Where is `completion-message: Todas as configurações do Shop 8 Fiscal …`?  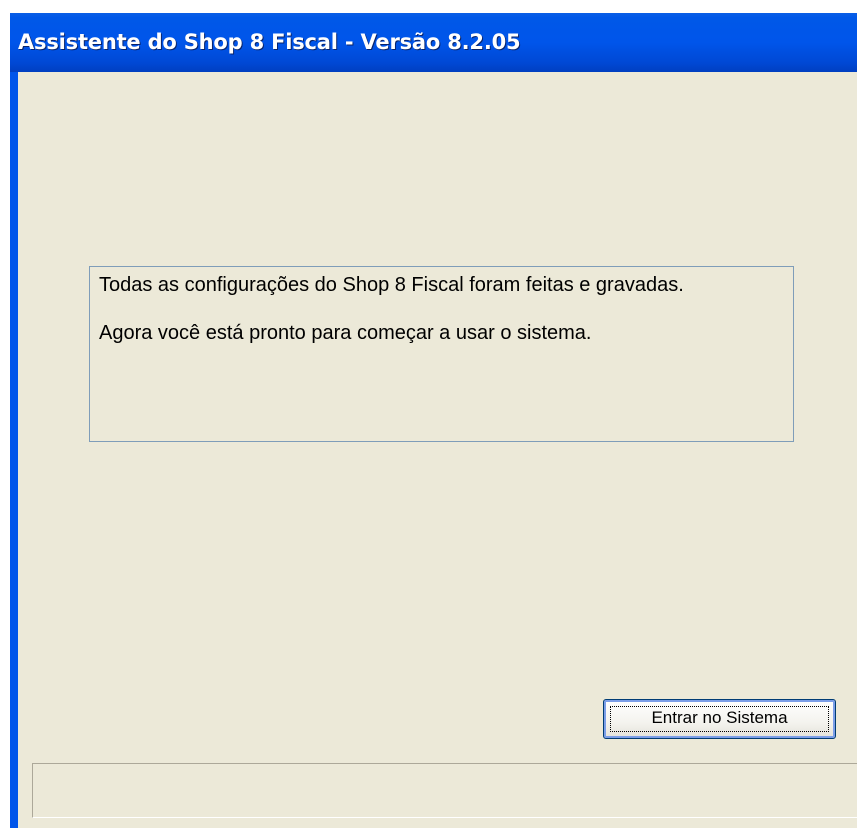 completion-message: Todas as configurações do Shop 8 Fiscal … is located at coordinates (391, 285).